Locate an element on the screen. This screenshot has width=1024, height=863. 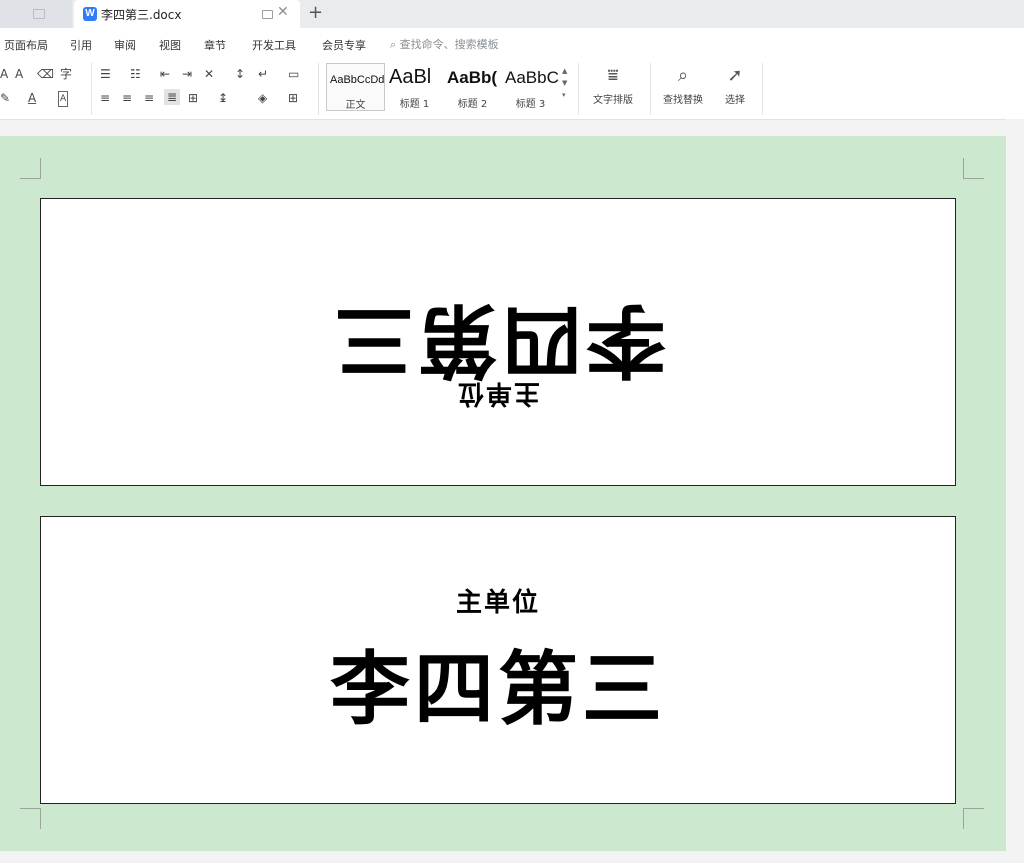
font-grow-icon: A is located at coordinates (4, 74).